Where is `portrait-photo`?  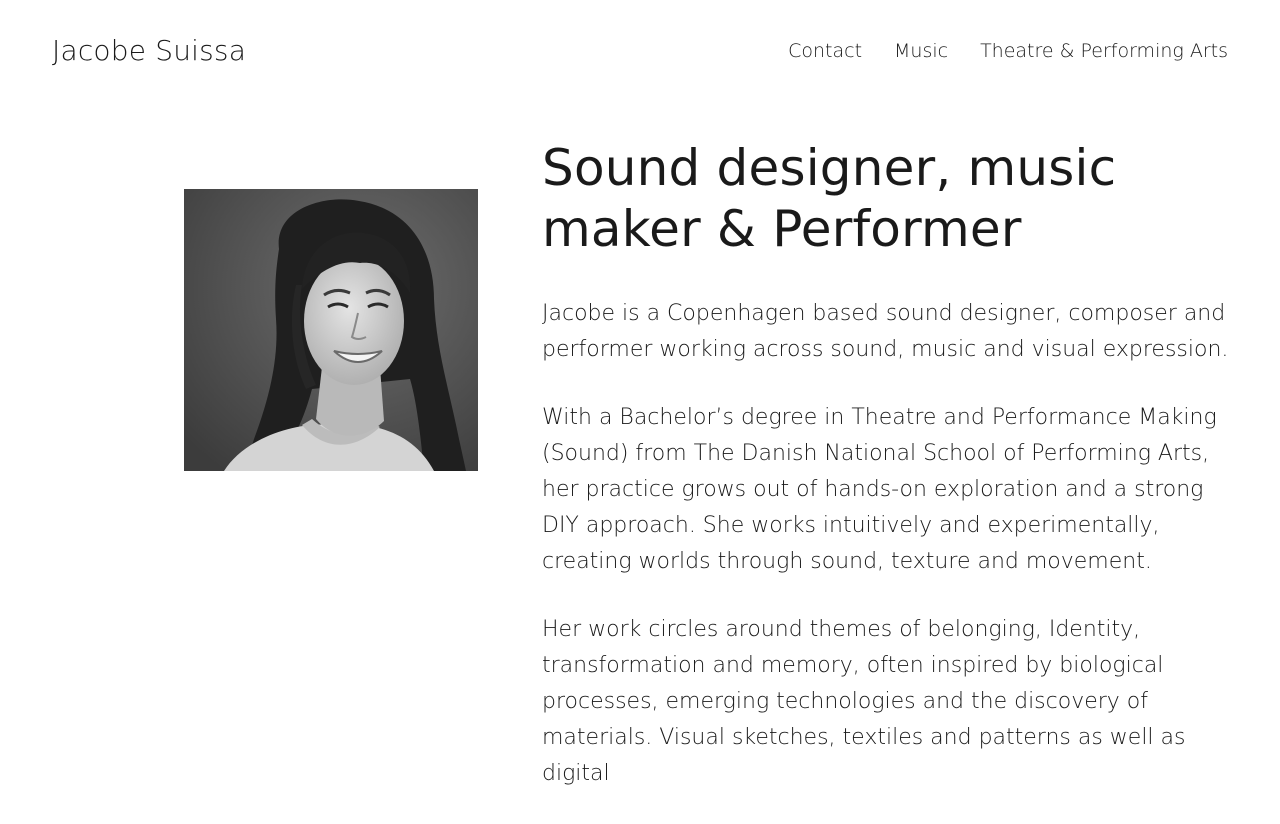
portrait-photo is located at coordinates (331, 330).